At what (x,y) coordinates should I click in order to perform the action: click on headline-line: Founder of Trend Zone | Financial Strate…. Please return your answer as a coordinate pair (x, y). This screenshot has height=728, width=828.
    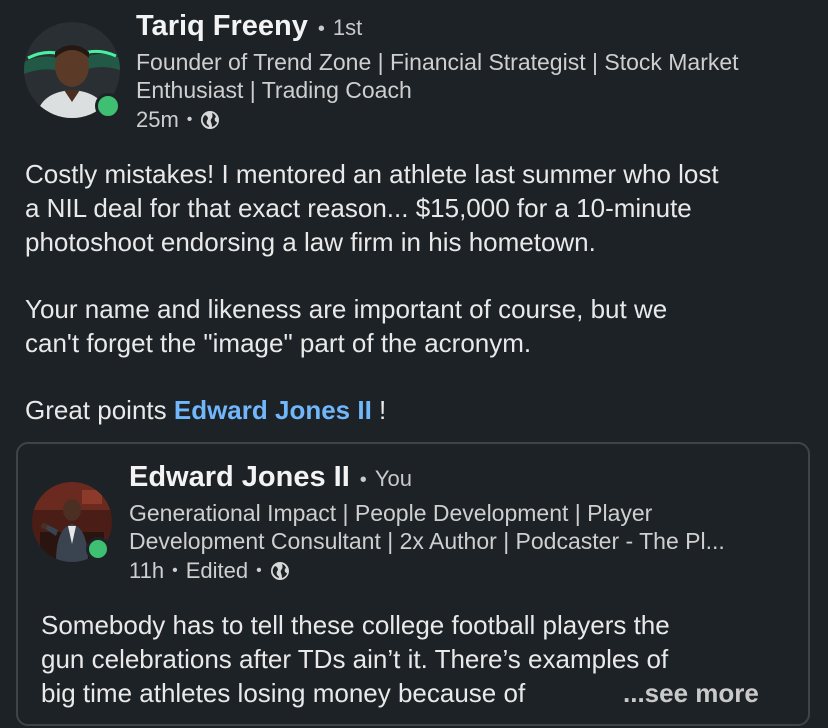
    Looking at the image, I should click on (437, 62).